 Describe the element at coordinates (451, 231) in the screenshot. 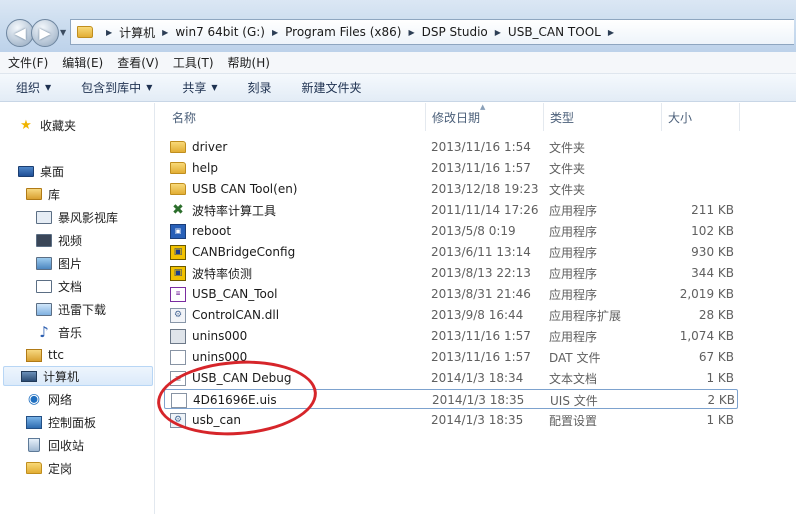

I see `file-row-reboot: ▣ reboot 2013/5/8 0:19 应用程序 102 KB` at that location.